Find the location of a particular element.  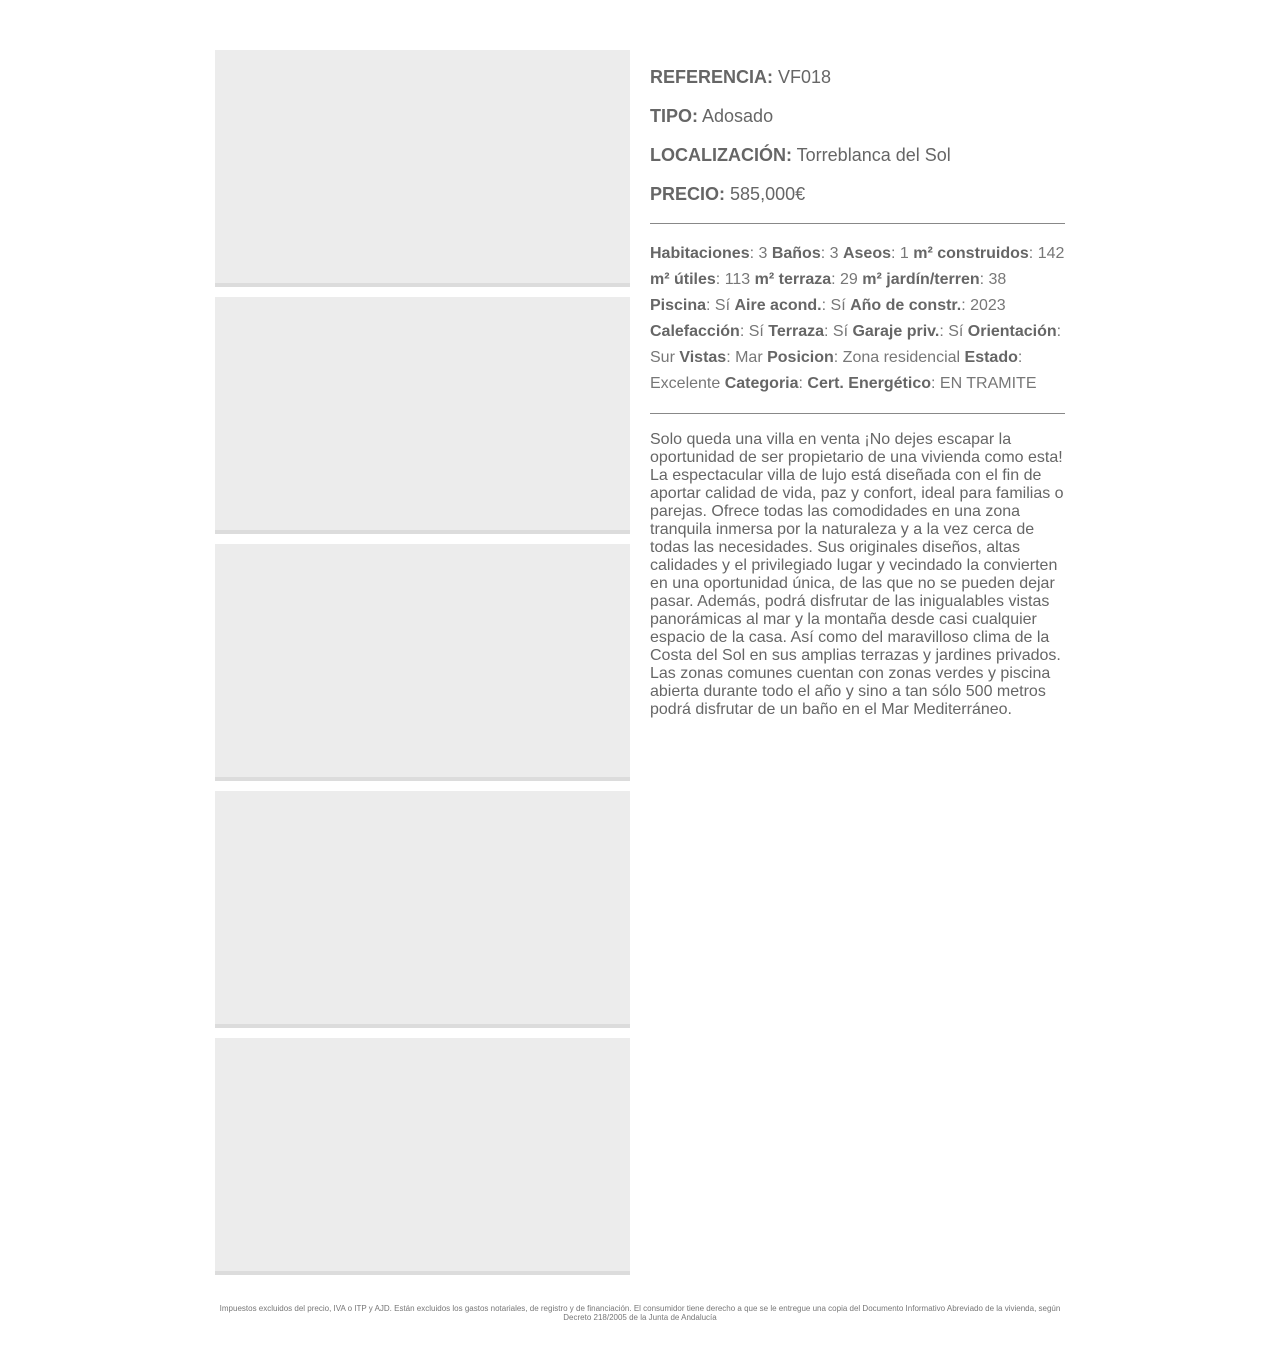

feature-value: : Mar is located at coordinates (747, 357).